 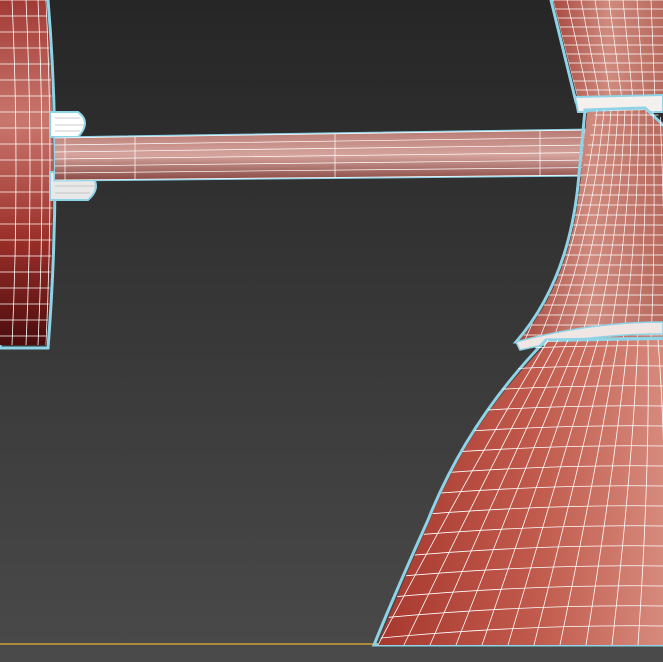 What do you see at coordinates (323, 155) in the screenshot?
I see `arm-rod` at bounding box center [323, 155].